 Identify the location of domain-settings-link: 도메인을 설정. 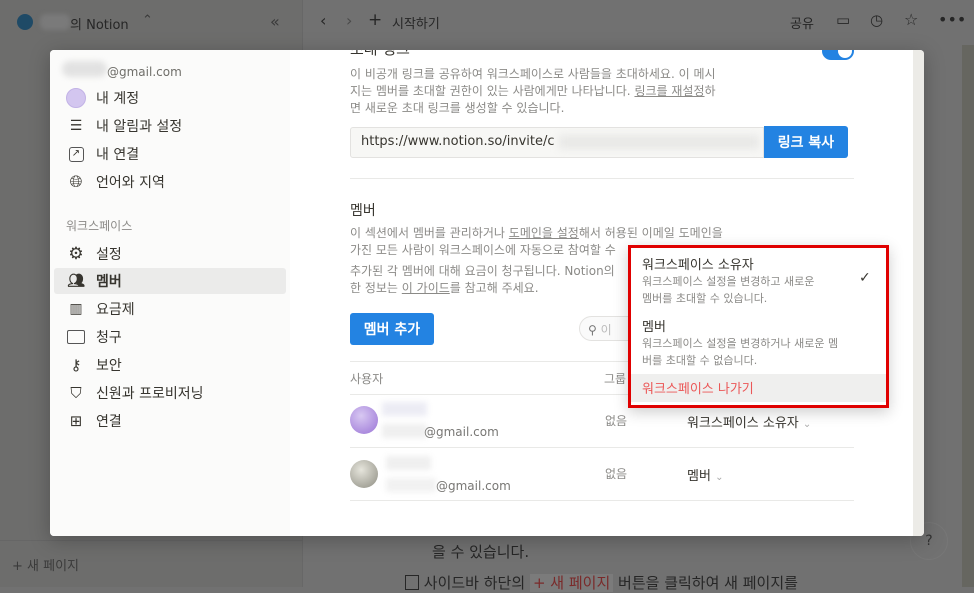
(544, 233).